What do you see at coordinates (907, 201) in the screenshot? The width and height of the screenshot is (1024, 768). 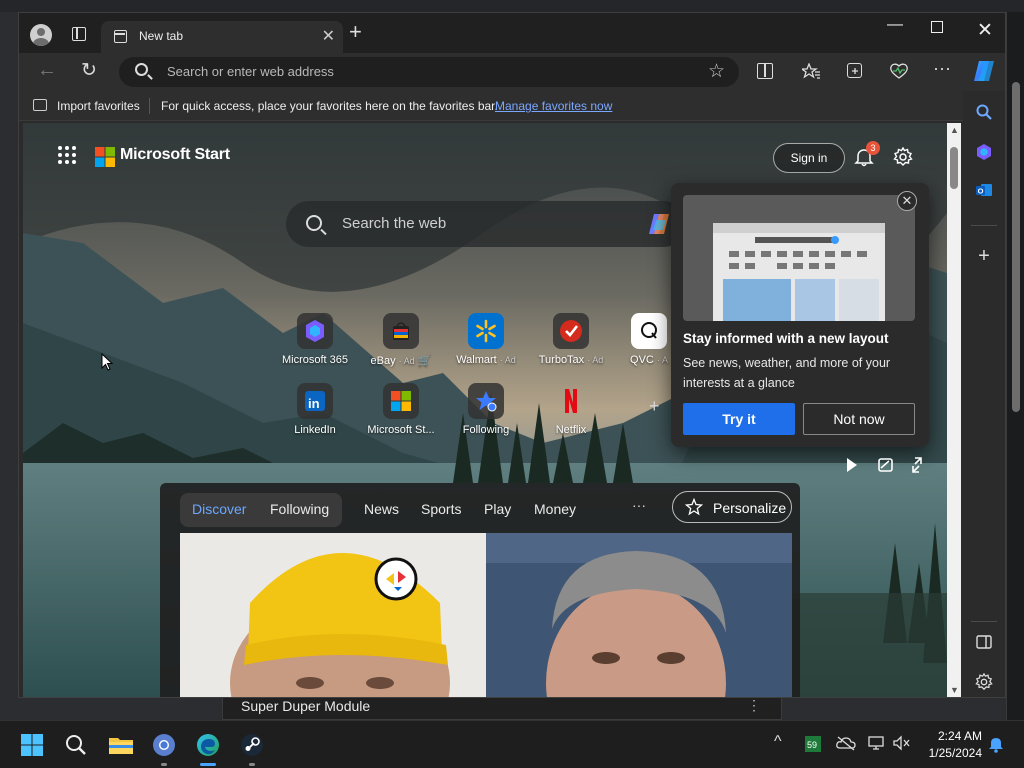 I see `popup-close-icon: ✕` at bounding box center [907, 201].